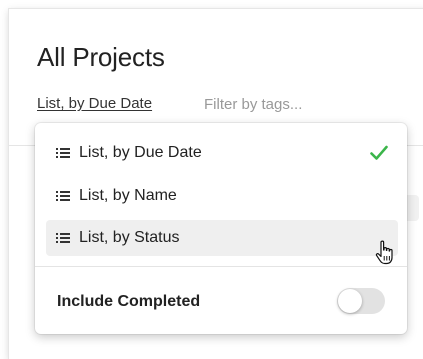  Describe the element at coordinates (222, 196) in the screenshot. I see `menu-item-list-by-name: List, by Name` at that location.